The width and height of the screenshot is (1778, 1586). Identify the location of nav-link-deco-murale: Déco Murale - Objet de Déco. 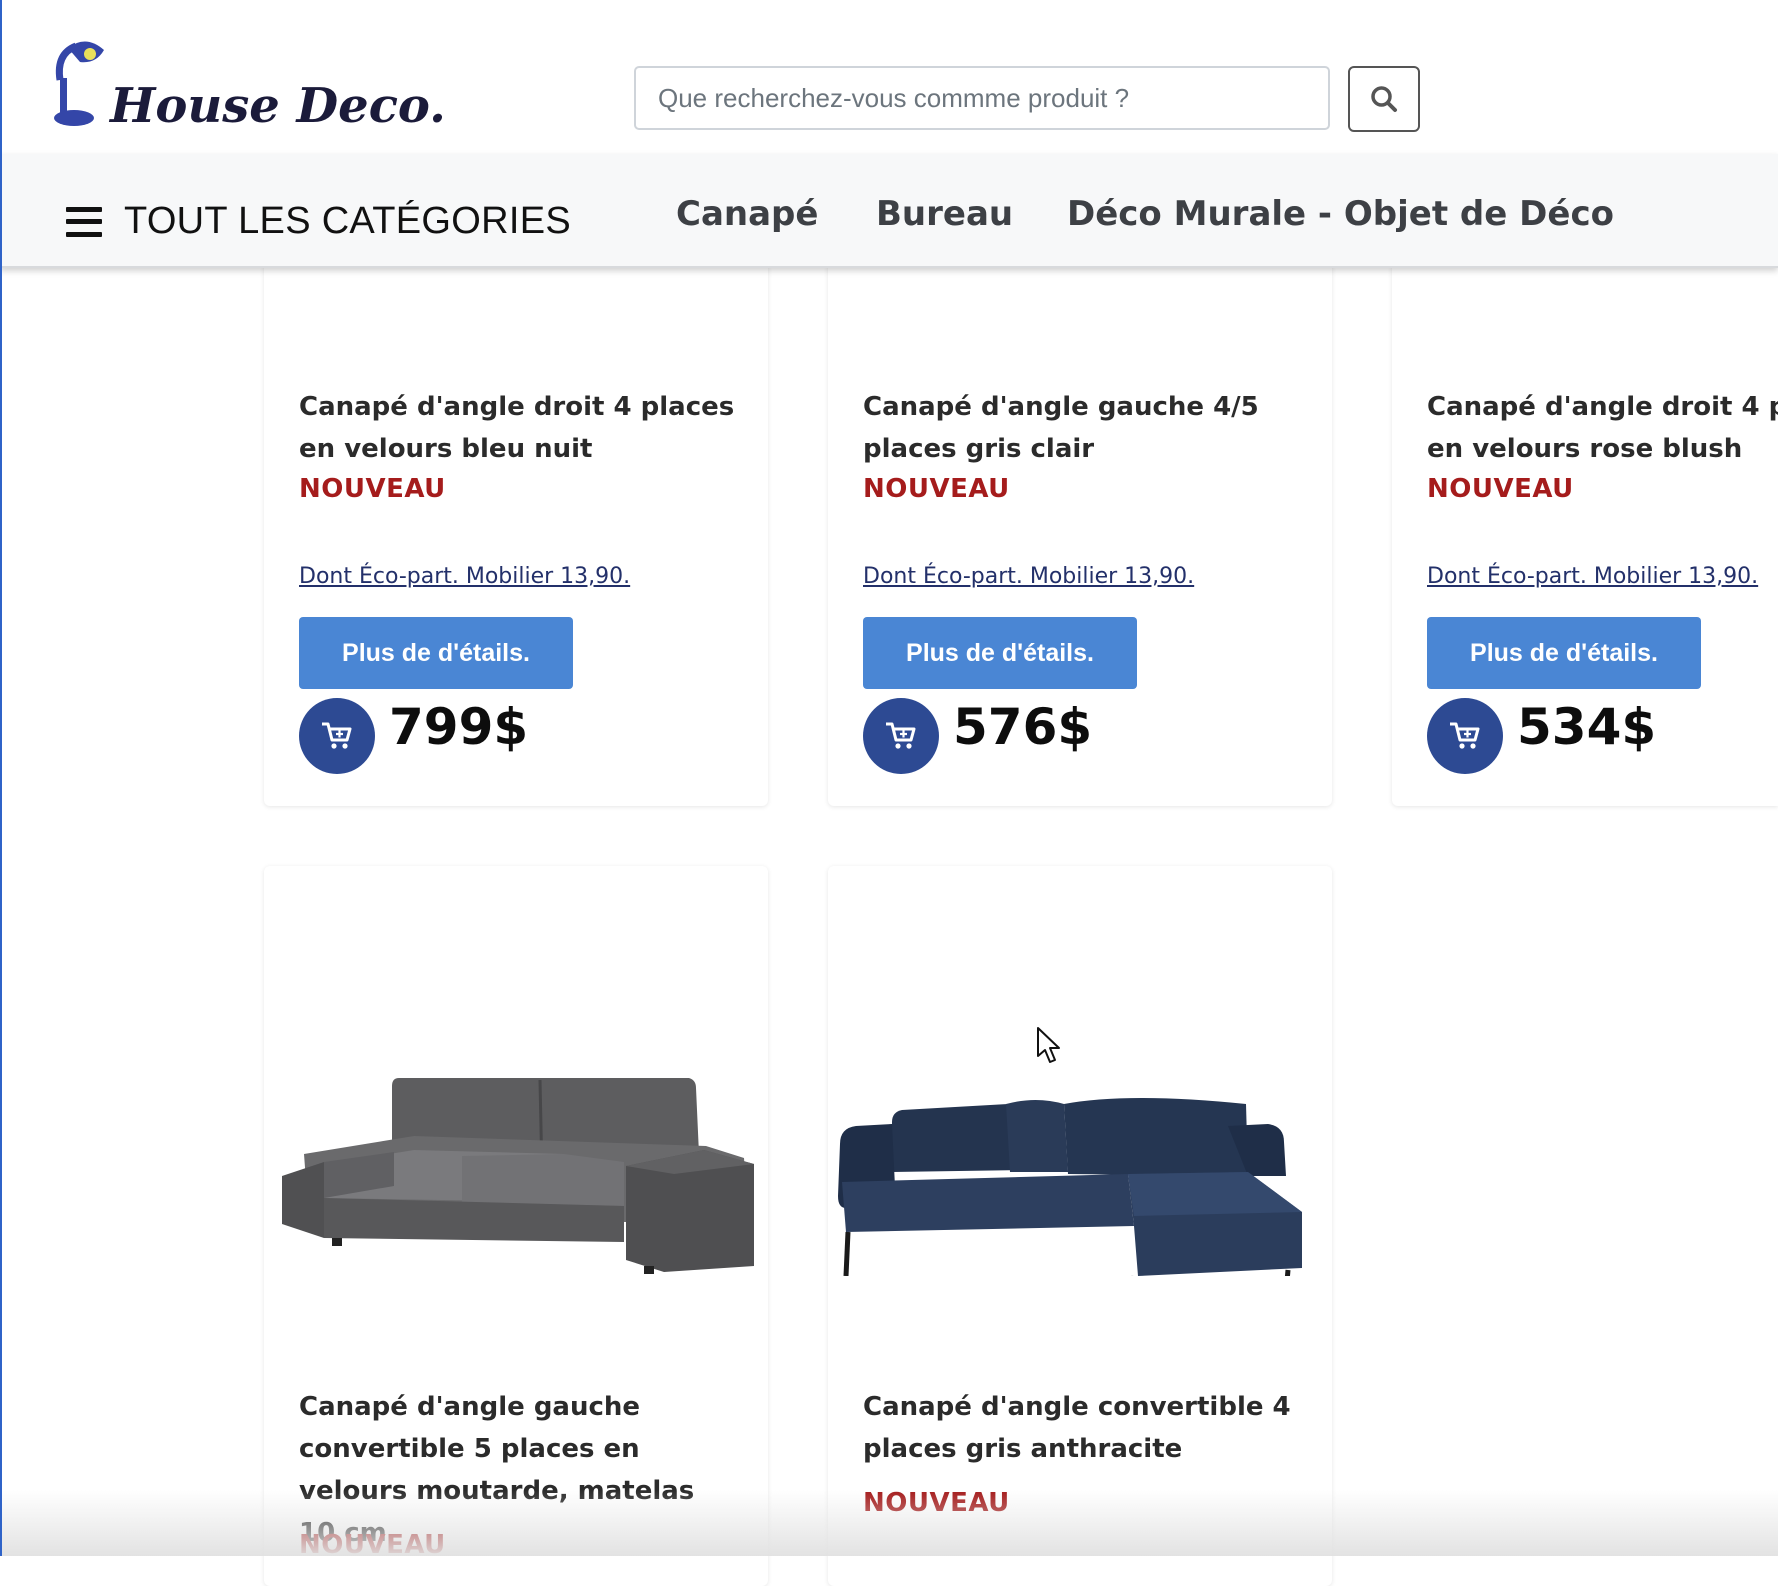
(1340, 214).